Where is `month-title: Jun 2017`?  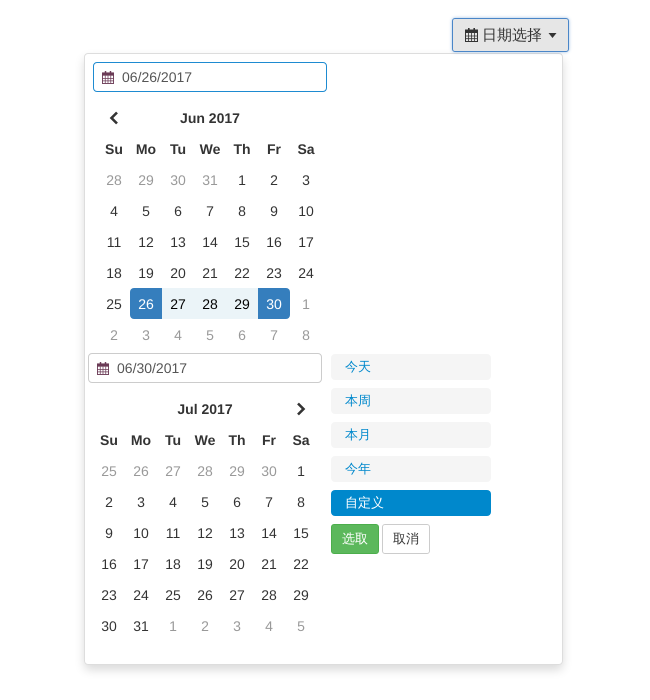 month-title: Jun 2017 is located at coordinates (210, 118).